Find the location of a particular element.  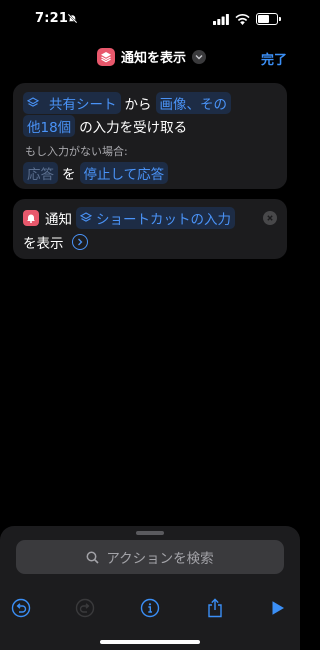

sheet-grabber is located at coordinates (150, 533).